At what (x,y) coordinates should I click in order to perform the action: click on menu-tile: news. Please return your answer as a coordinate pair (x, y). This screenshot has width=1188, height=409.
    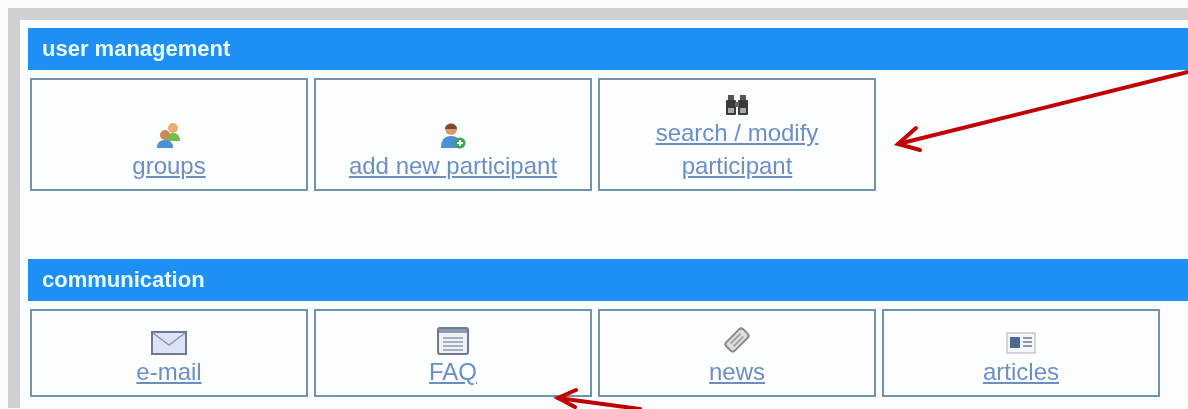
    Looking at the image, I should click on (737, 353).